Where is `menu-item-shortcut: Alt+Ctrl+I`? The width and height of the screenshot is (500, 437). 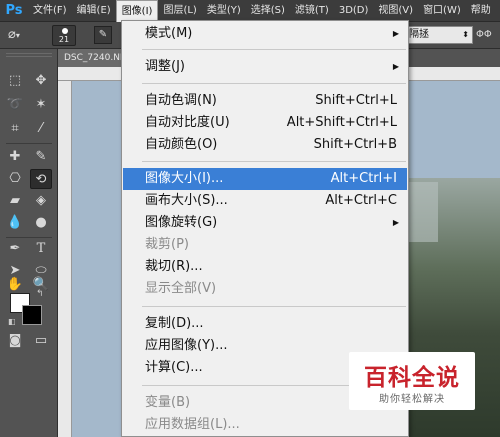
menu-item-shortcut: Alt+Ctrl+I is located at coordinates (363, 178).